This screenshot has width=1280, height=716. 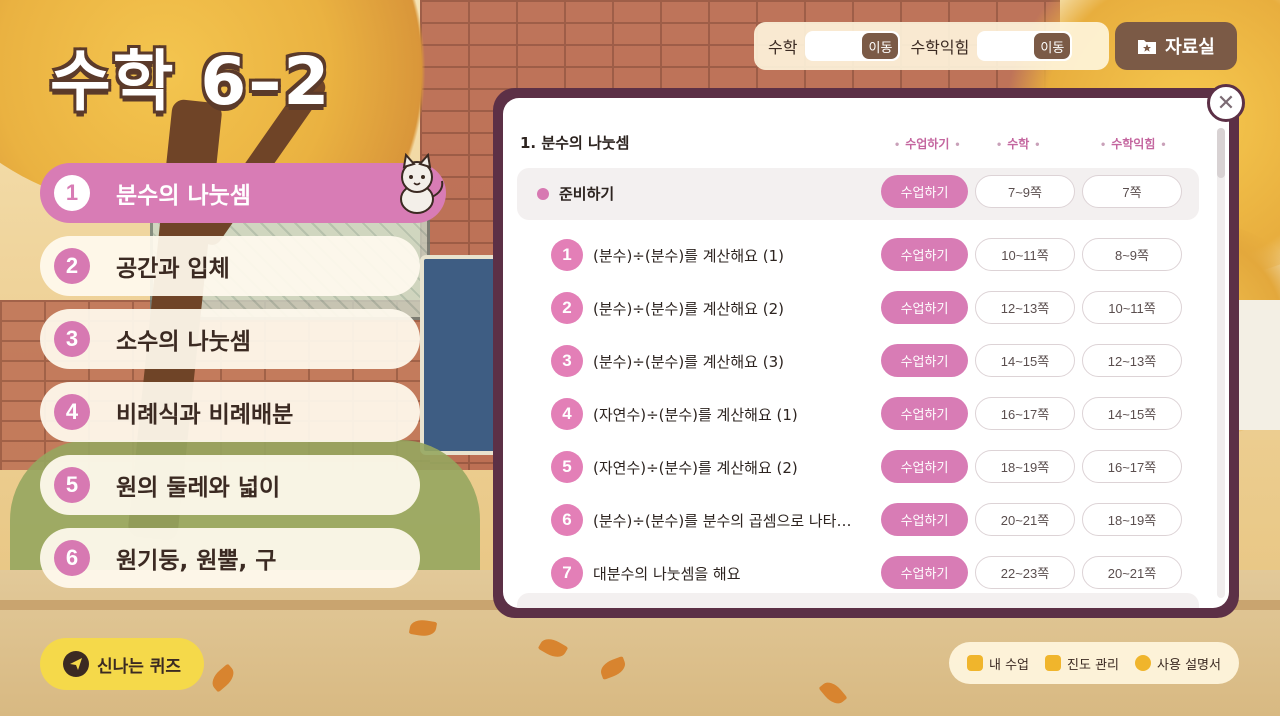 What do you see at coordinates (1025, 413) in the screenshot?
I see `lesson-math-pages-button: 16~17쪽` at bounding box center [1025, 413].